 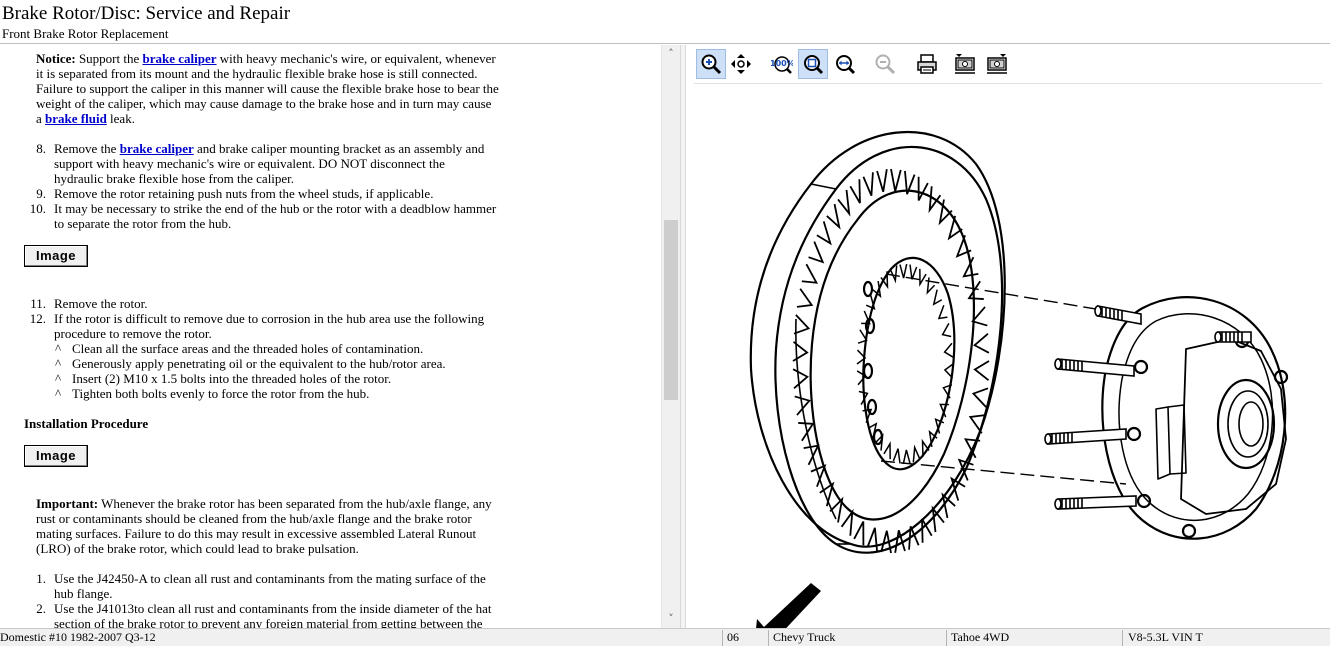 I want to click on zoom-out-button, so click(x=885, y=64).